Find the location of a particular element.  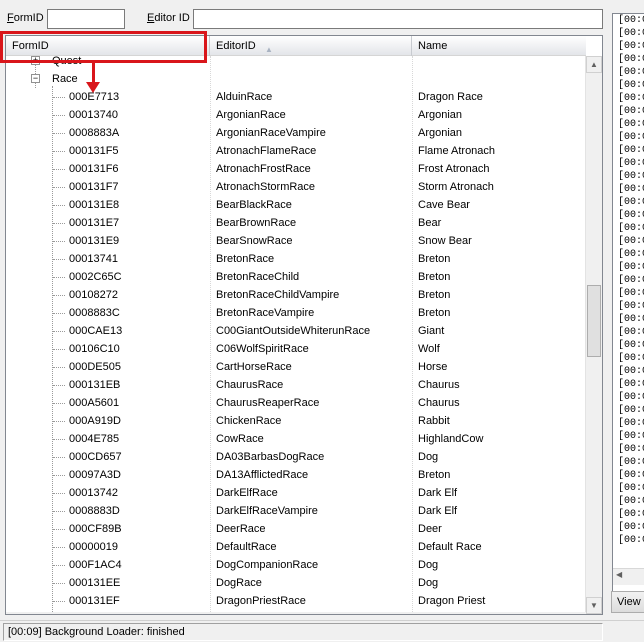

cell-editorid: CartHorseRace is located at coordinates (254, 367).